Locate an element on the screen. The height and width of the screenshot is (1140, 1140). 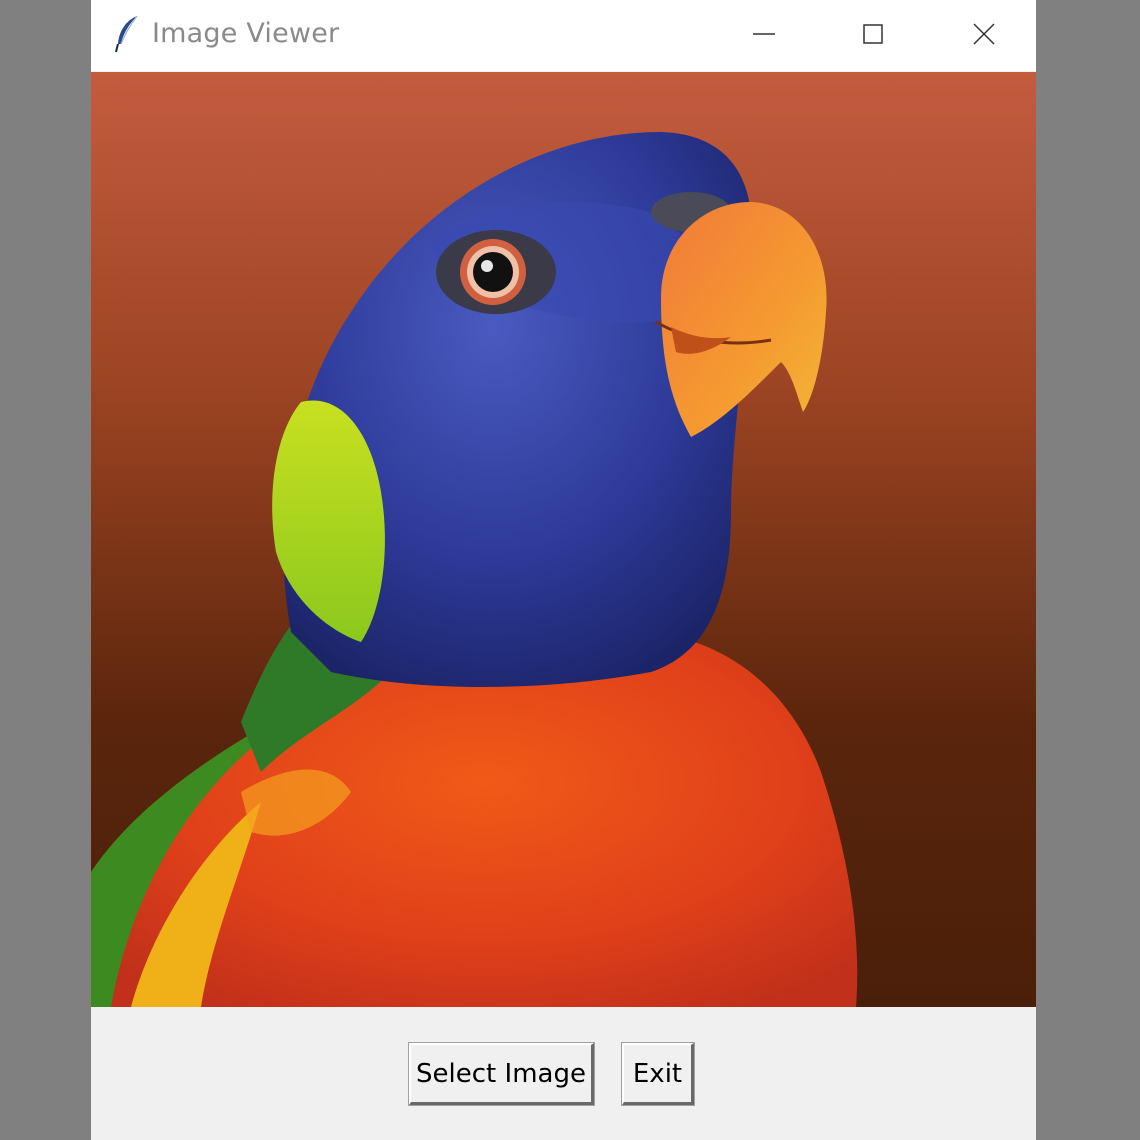
minimize-button is located at coordinates (764, 34).